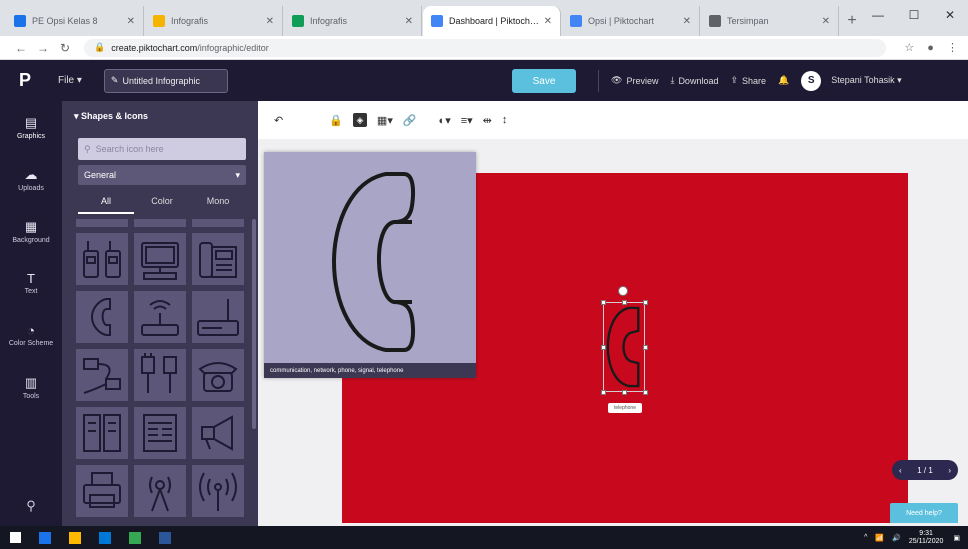 The width and height of the screenshot is (968, 549). Describe the element at coordinates (694, 80) in the screenshot. I see `download-button: ⤓ Download` at that location.